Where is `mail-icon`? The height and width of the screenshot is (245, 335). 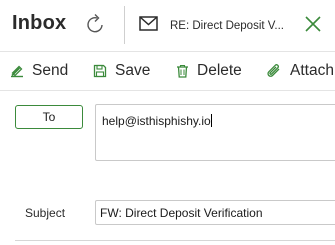
mail-icon is located at coordinates (149, 24).